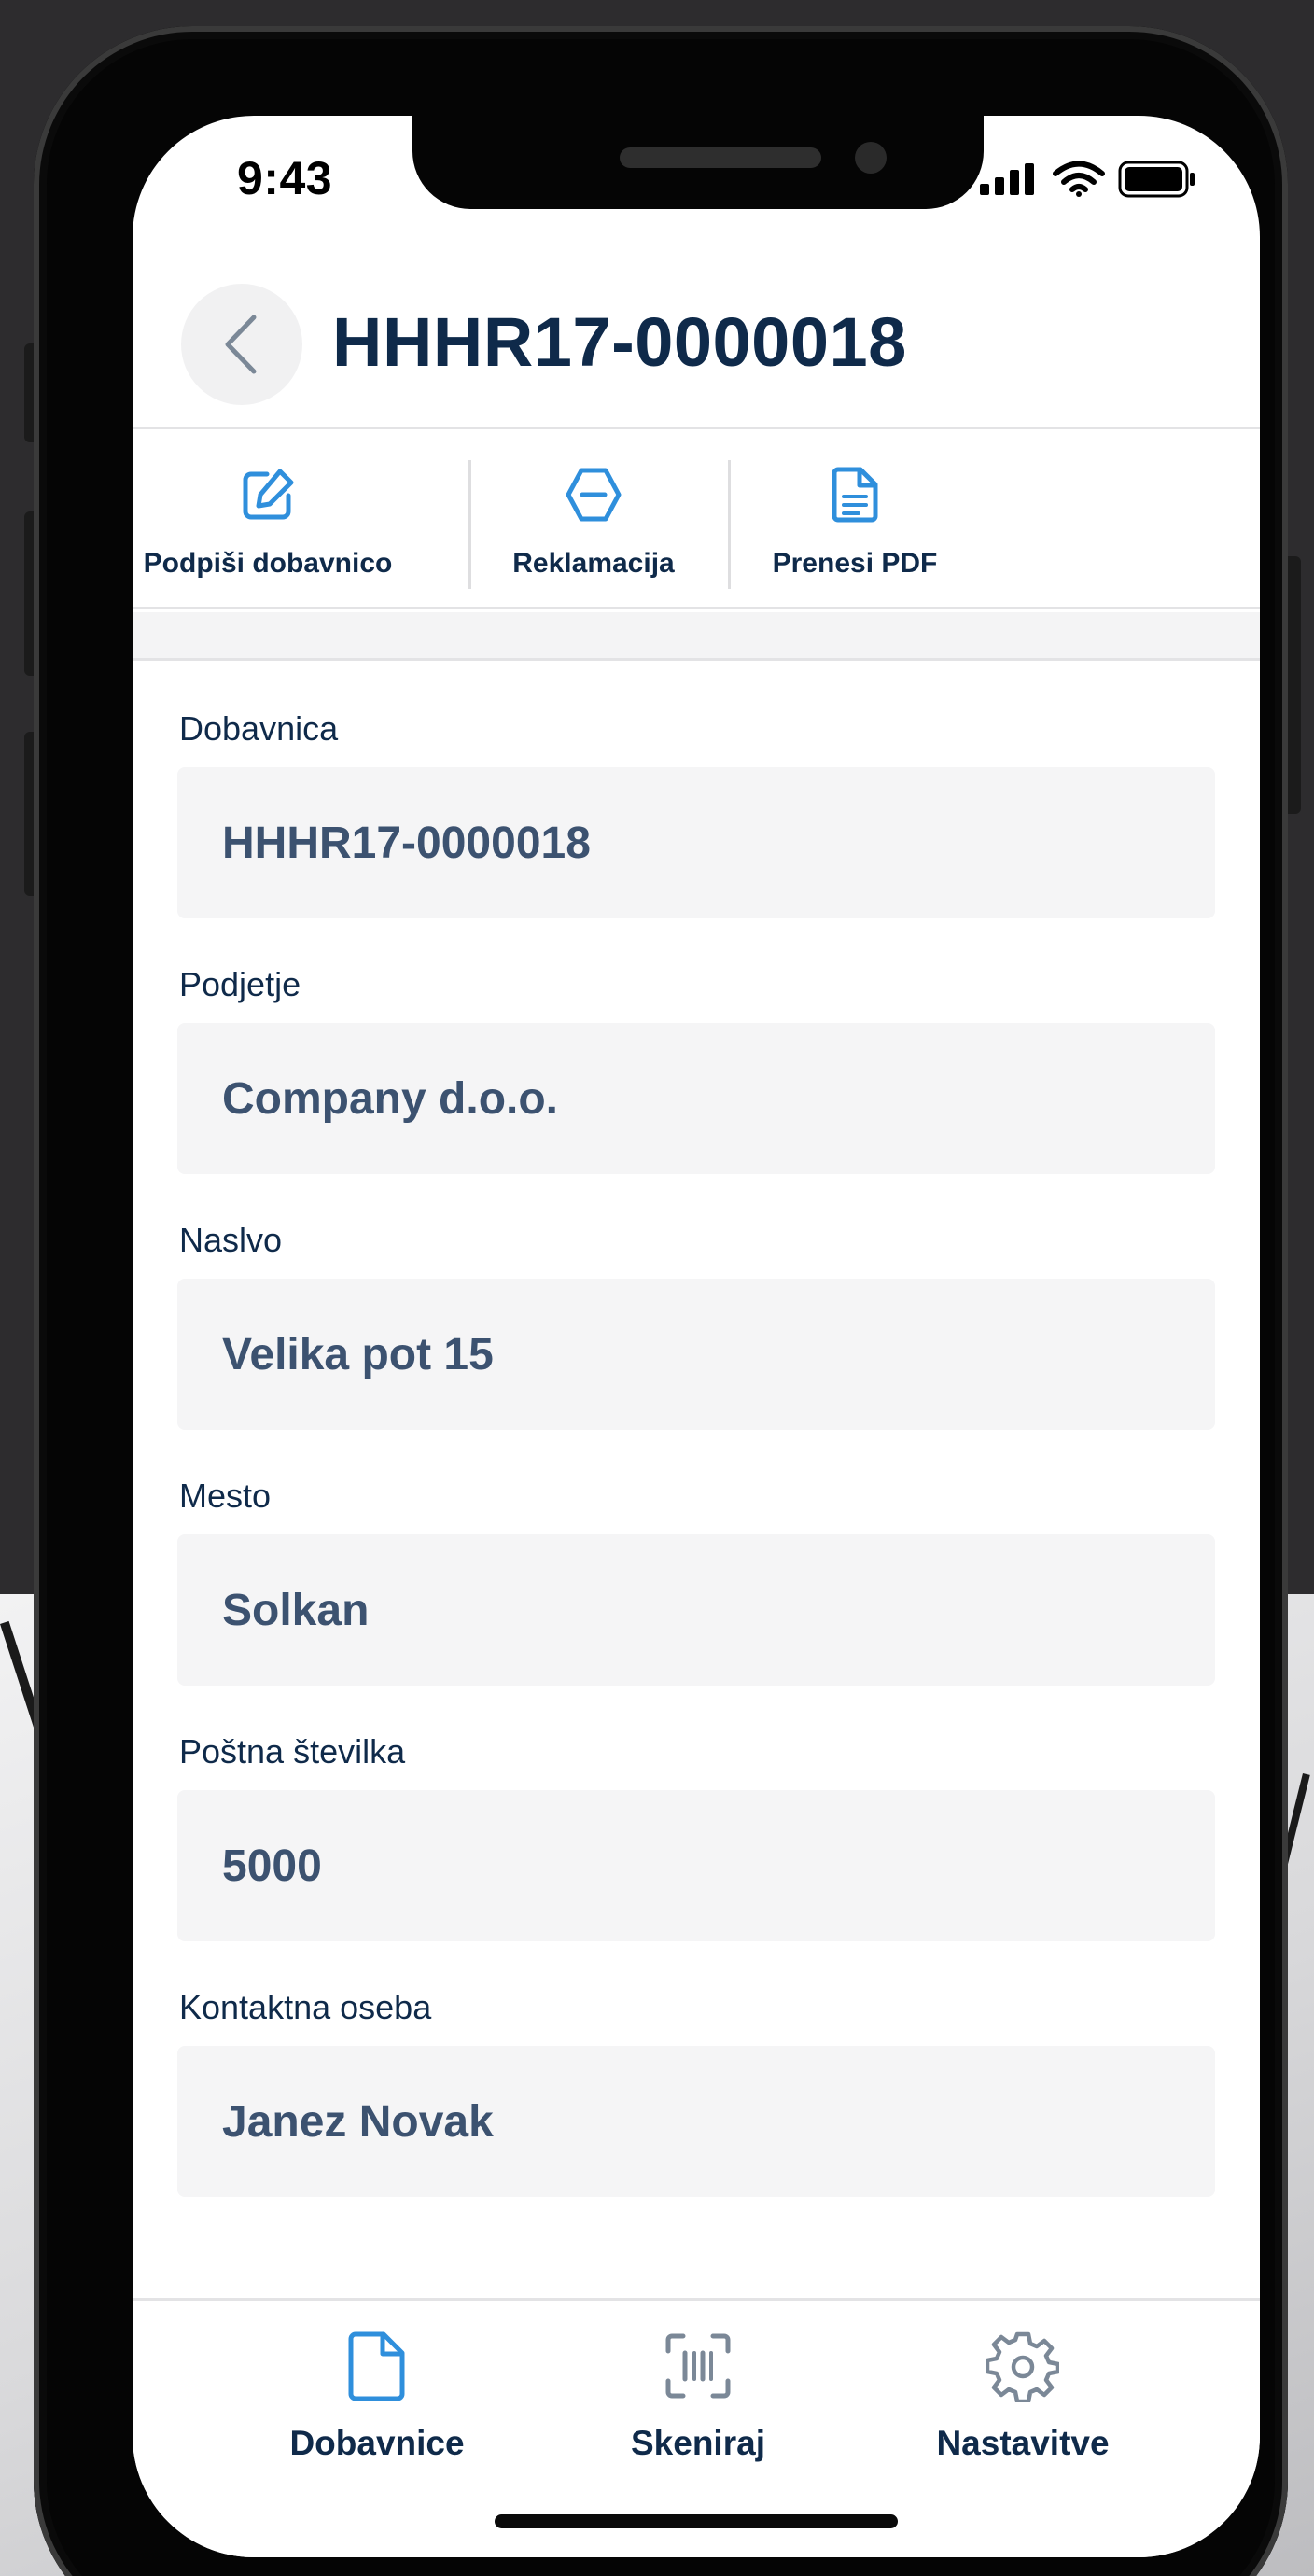 The width and height of the screenshot is (1314, 2576). I want to click on postal-code-field: 5000, so click(696, 1865).